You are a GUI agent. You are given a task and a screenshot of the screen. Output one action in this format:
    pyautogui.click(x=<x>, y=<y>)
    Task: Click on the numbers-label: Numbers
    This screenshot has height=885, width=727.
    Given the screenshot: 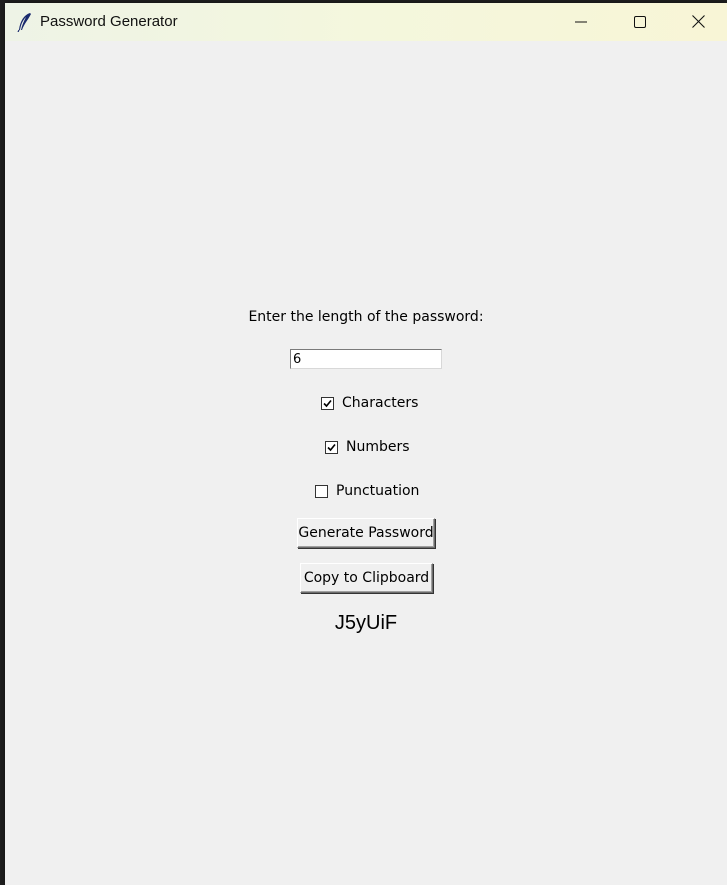 What is the action you would take?
    pyautogui.click(x=378, y=447)
    